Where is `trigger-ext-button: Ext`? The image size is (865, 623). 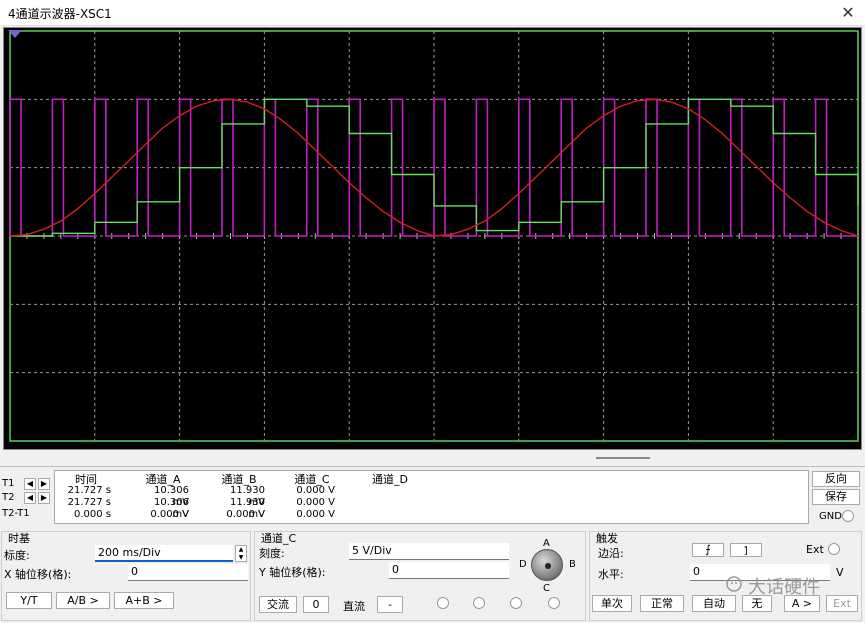 trigger-ext-button: Ext is located at coordinates (842, 603).